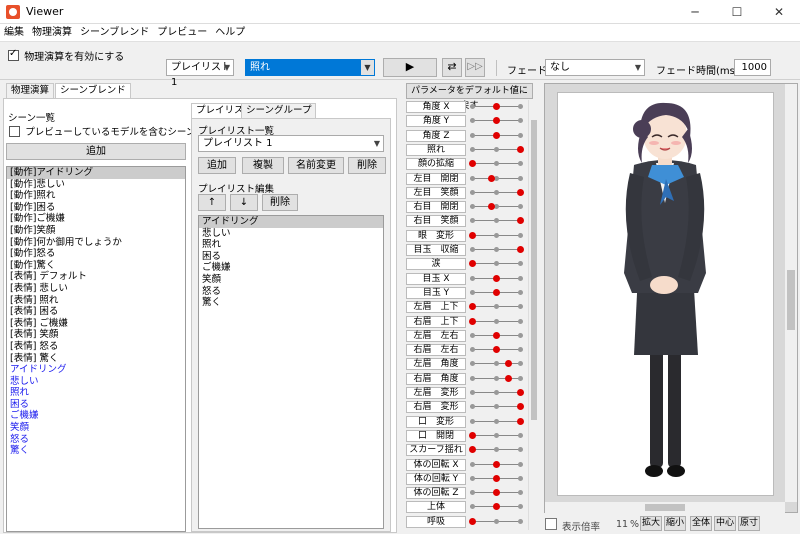  I want to click on fade-select: なし ▼, so click(595, 67).